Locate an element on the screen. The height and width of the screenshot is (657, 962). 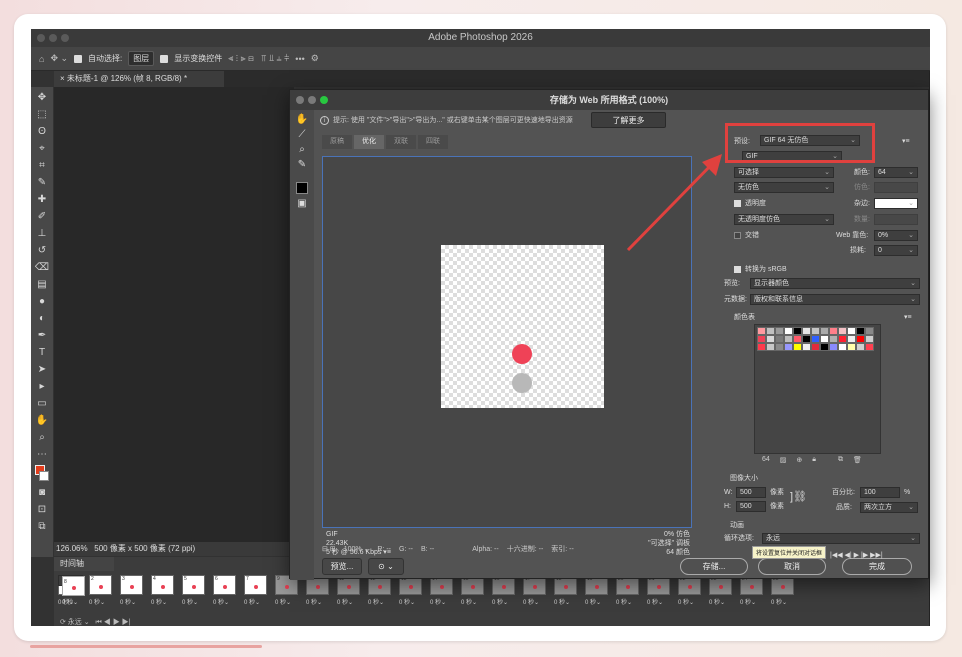
timeline-frame: 20 0 秒⌄ is located at coordinates (628, 591).